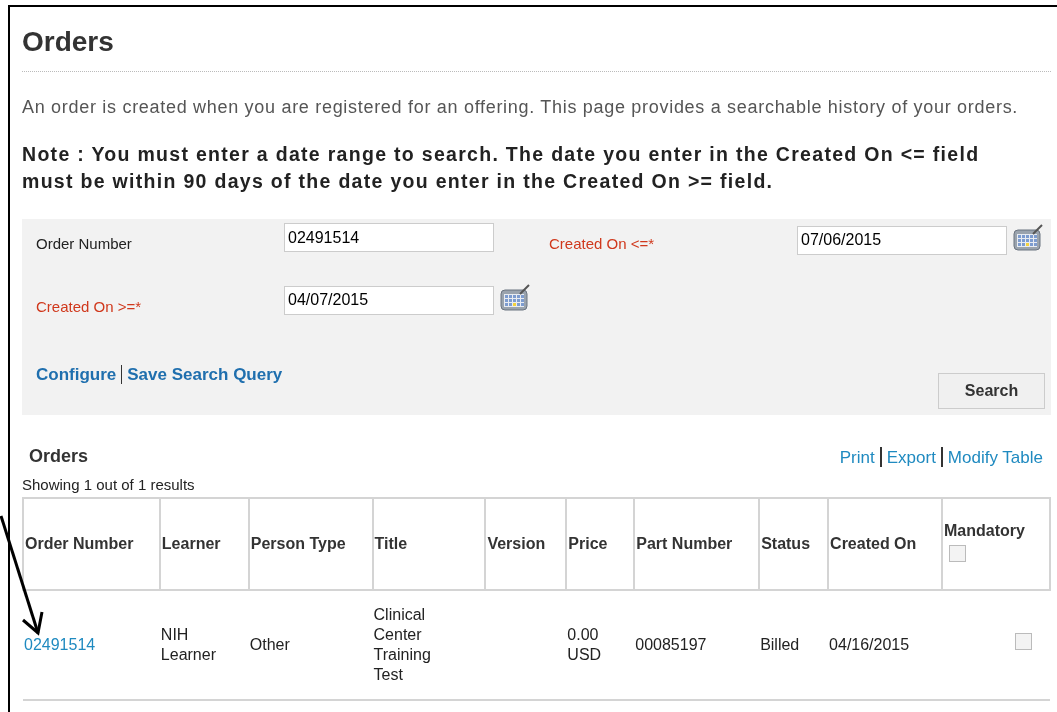 Image resolution: width=1057 pixels, height=712 pixels. What do you see at coordinates (794, 543) in the screenshot?
I see `column-header: Status` at bounding box center [794, 543].